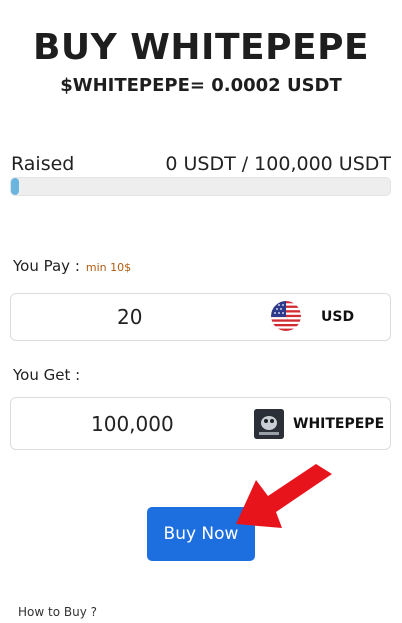 This screenshot has width=402, height=623. Describe the element at coordinates (338, 317) in the screenshot. I see `pay-currency: USD` at that location.